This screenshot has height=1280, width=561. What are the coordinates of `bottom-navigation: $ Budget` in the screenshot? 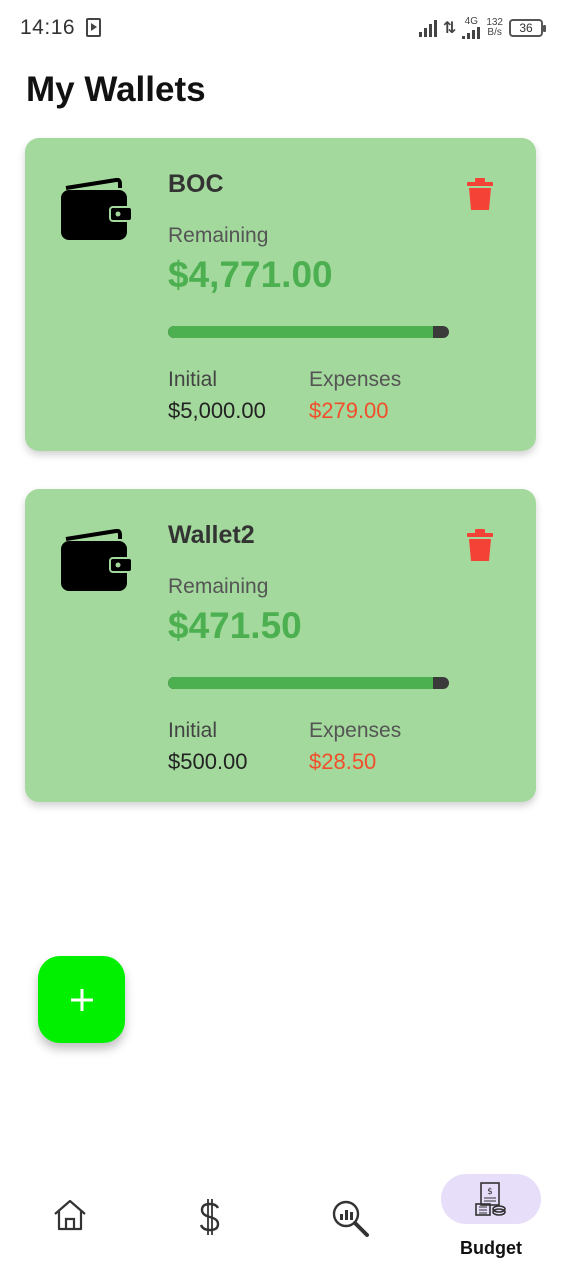 It's located at (280, 1220).